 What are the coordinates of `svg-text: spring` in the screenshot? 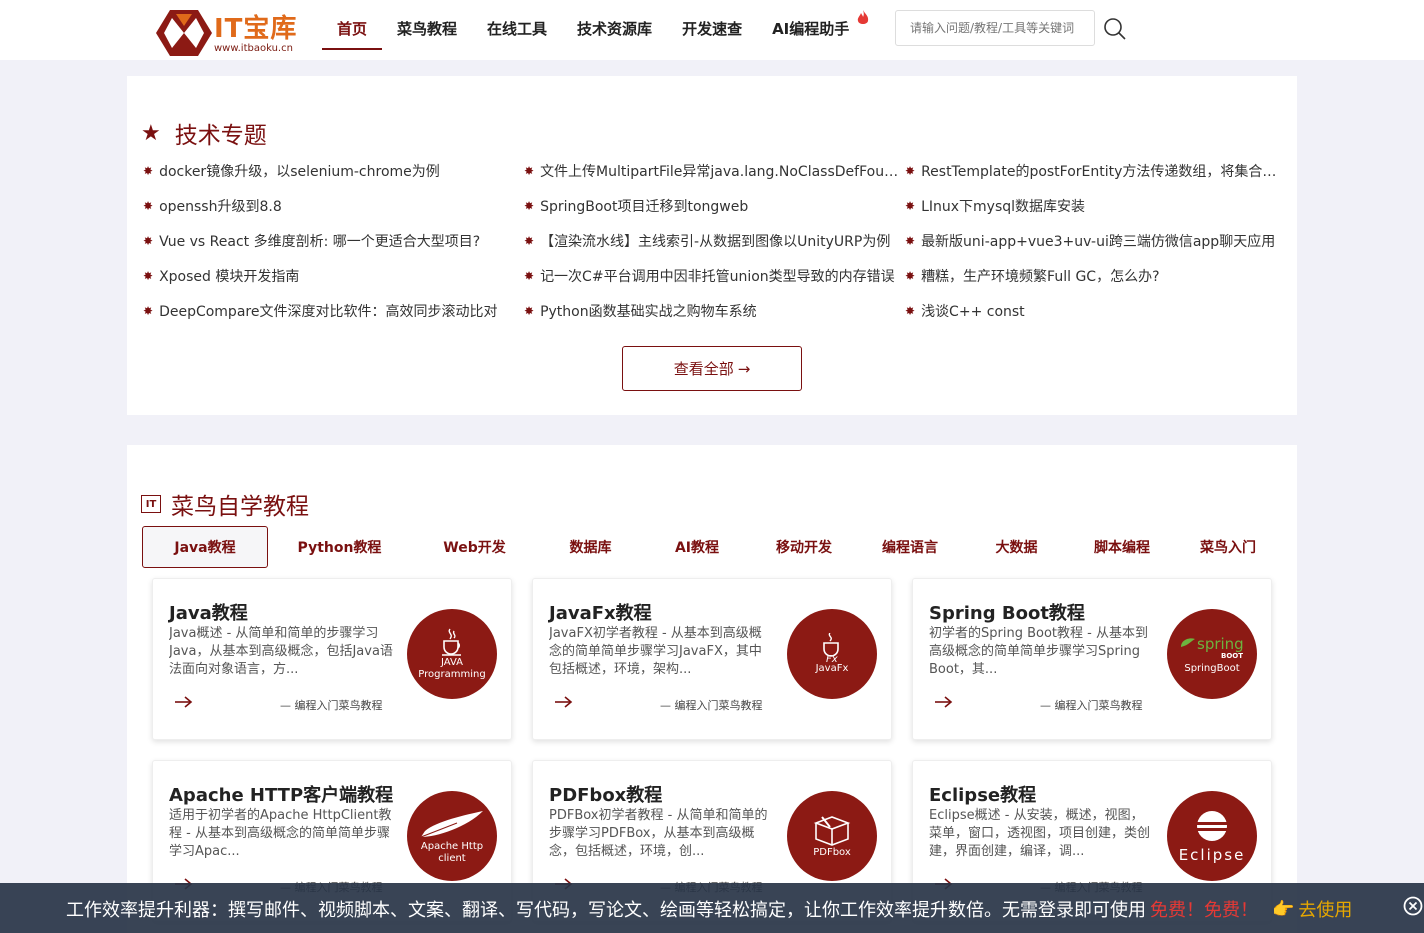 It's located at (1220, 644).